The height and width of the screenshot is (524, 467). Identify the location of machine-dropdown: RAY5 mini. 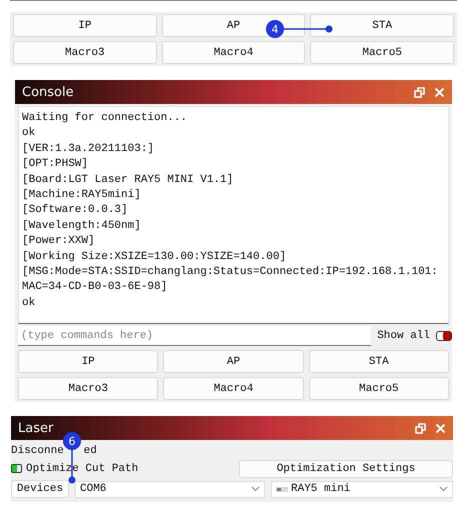
(362, 489).